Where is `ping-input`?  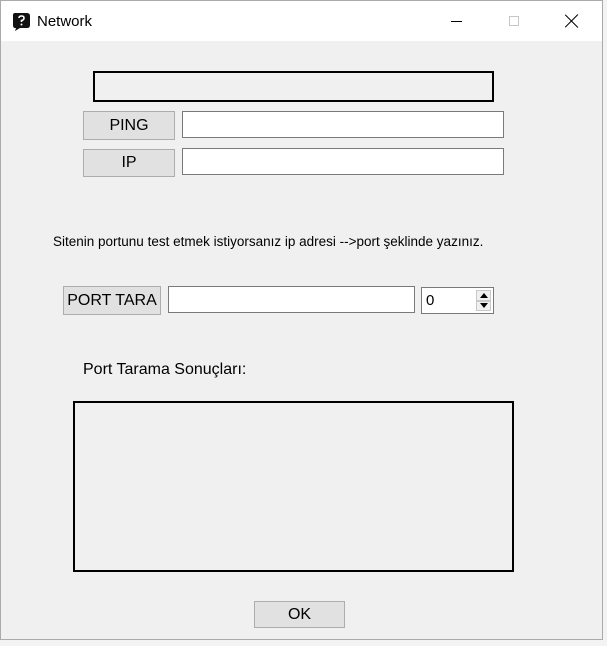
ping-input is located at coordinates (343, 124).